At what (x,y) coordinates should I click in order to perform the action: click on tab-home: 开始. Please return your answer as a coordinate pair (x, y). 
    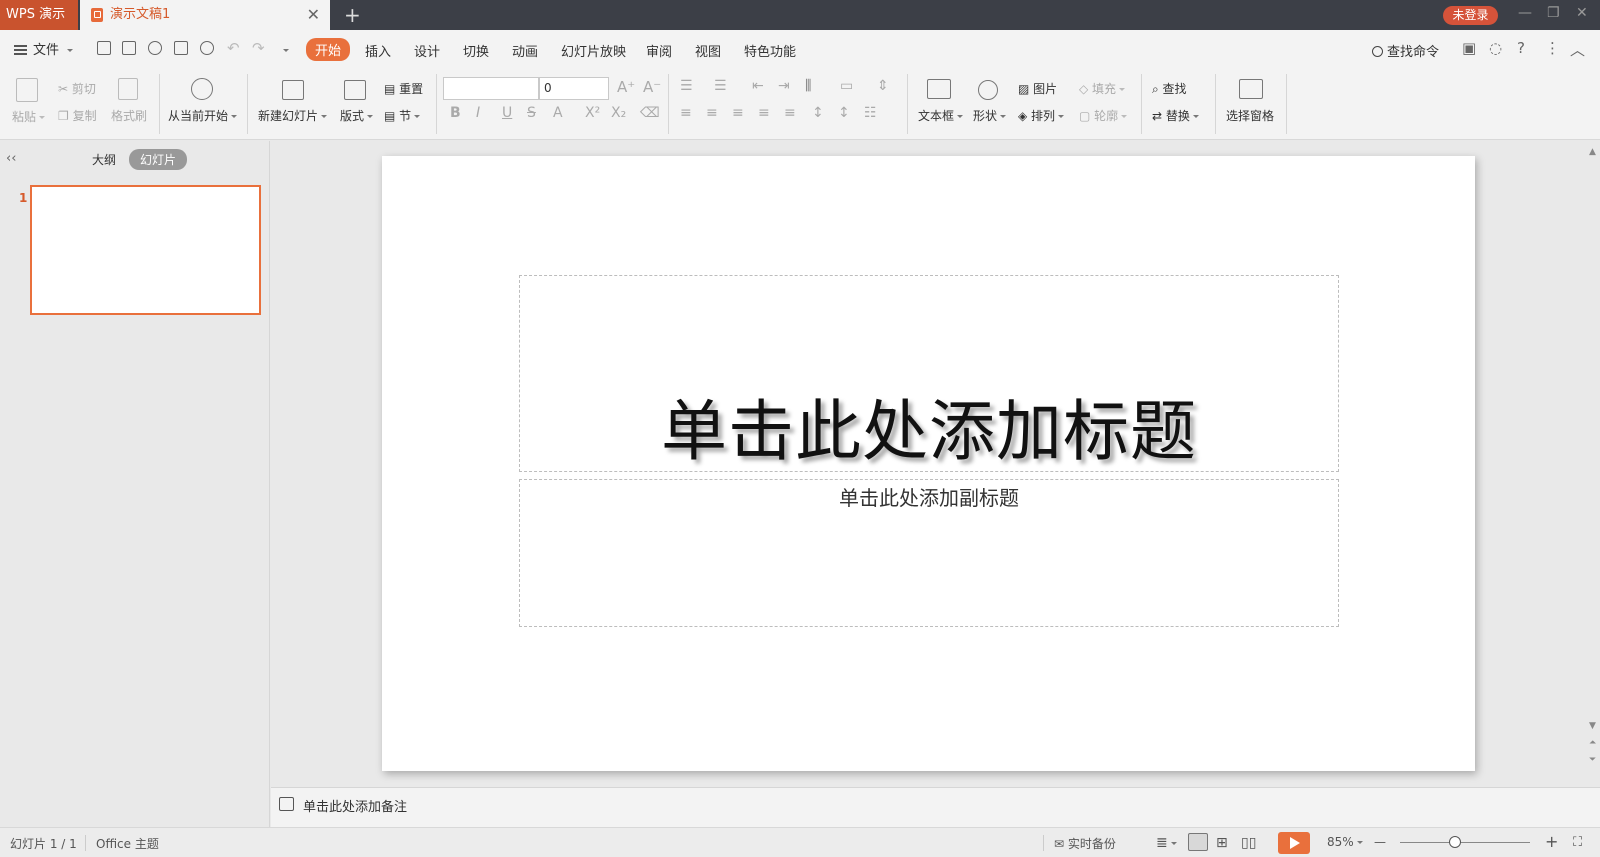
    Looking at the image, I should click on (328, 49).